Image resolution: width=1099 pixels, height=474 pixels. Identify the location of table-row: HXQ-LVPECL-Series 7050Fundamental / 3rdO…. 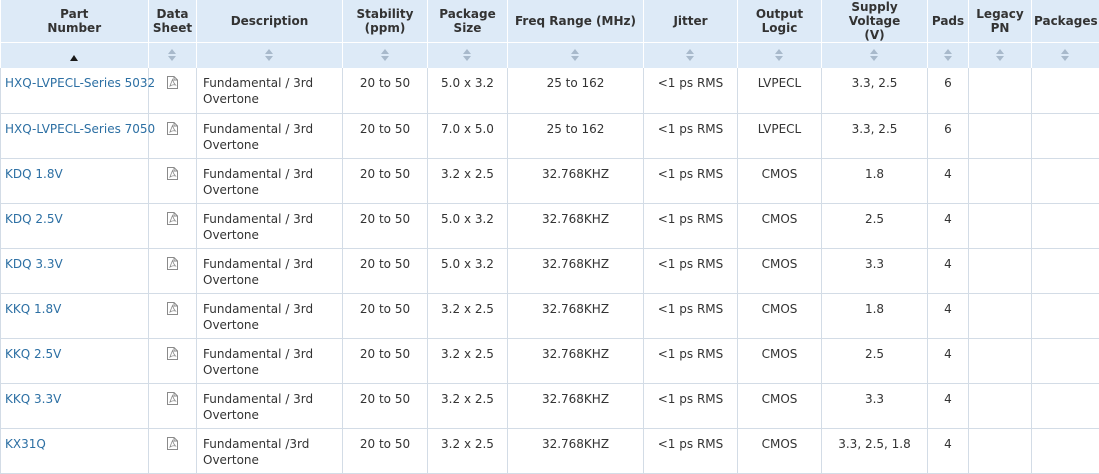
(550, 135).